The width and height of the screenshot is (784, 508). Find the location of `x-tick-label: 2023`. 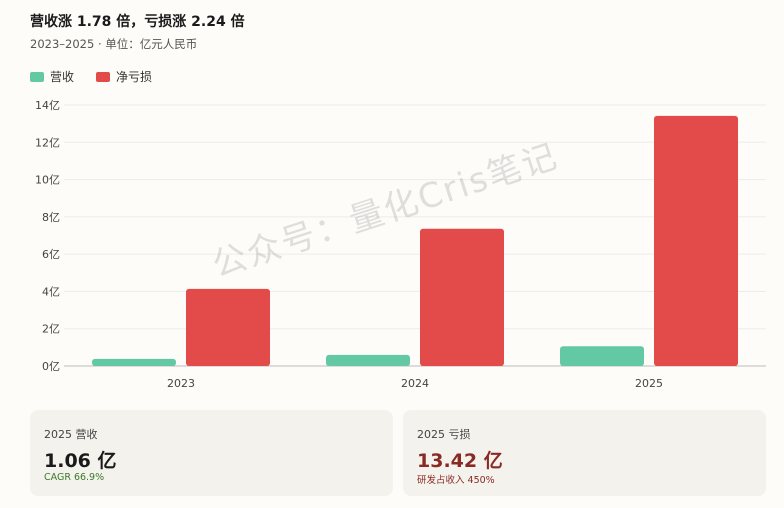

x-tick-label: 2023 is located at coordinates (181, 383).